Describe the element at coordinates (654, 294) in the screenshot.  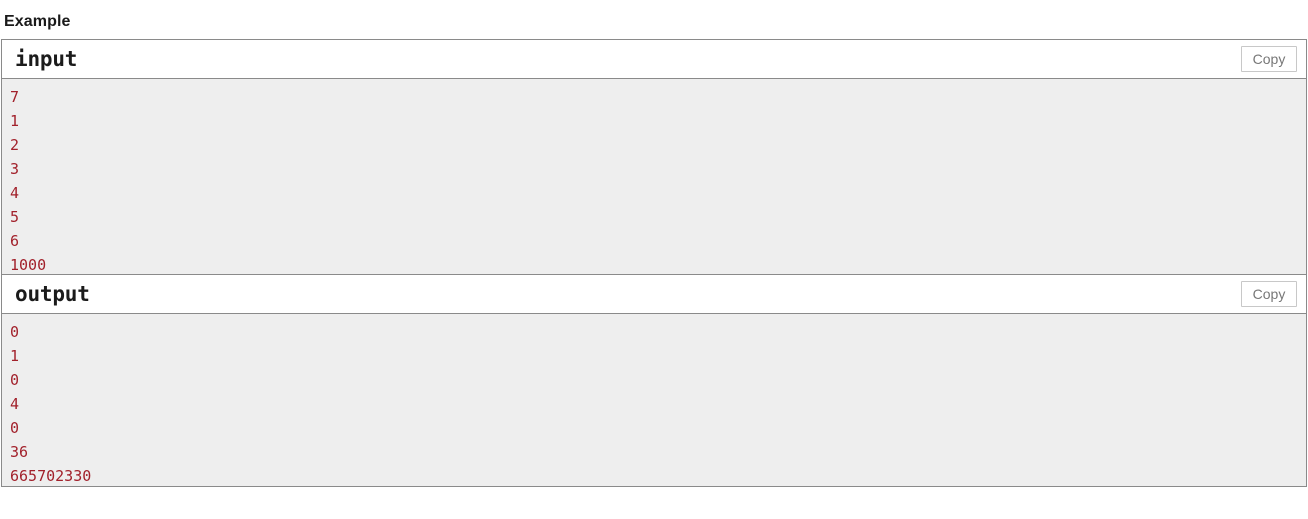
I see `output-header: output Copy` at that location.